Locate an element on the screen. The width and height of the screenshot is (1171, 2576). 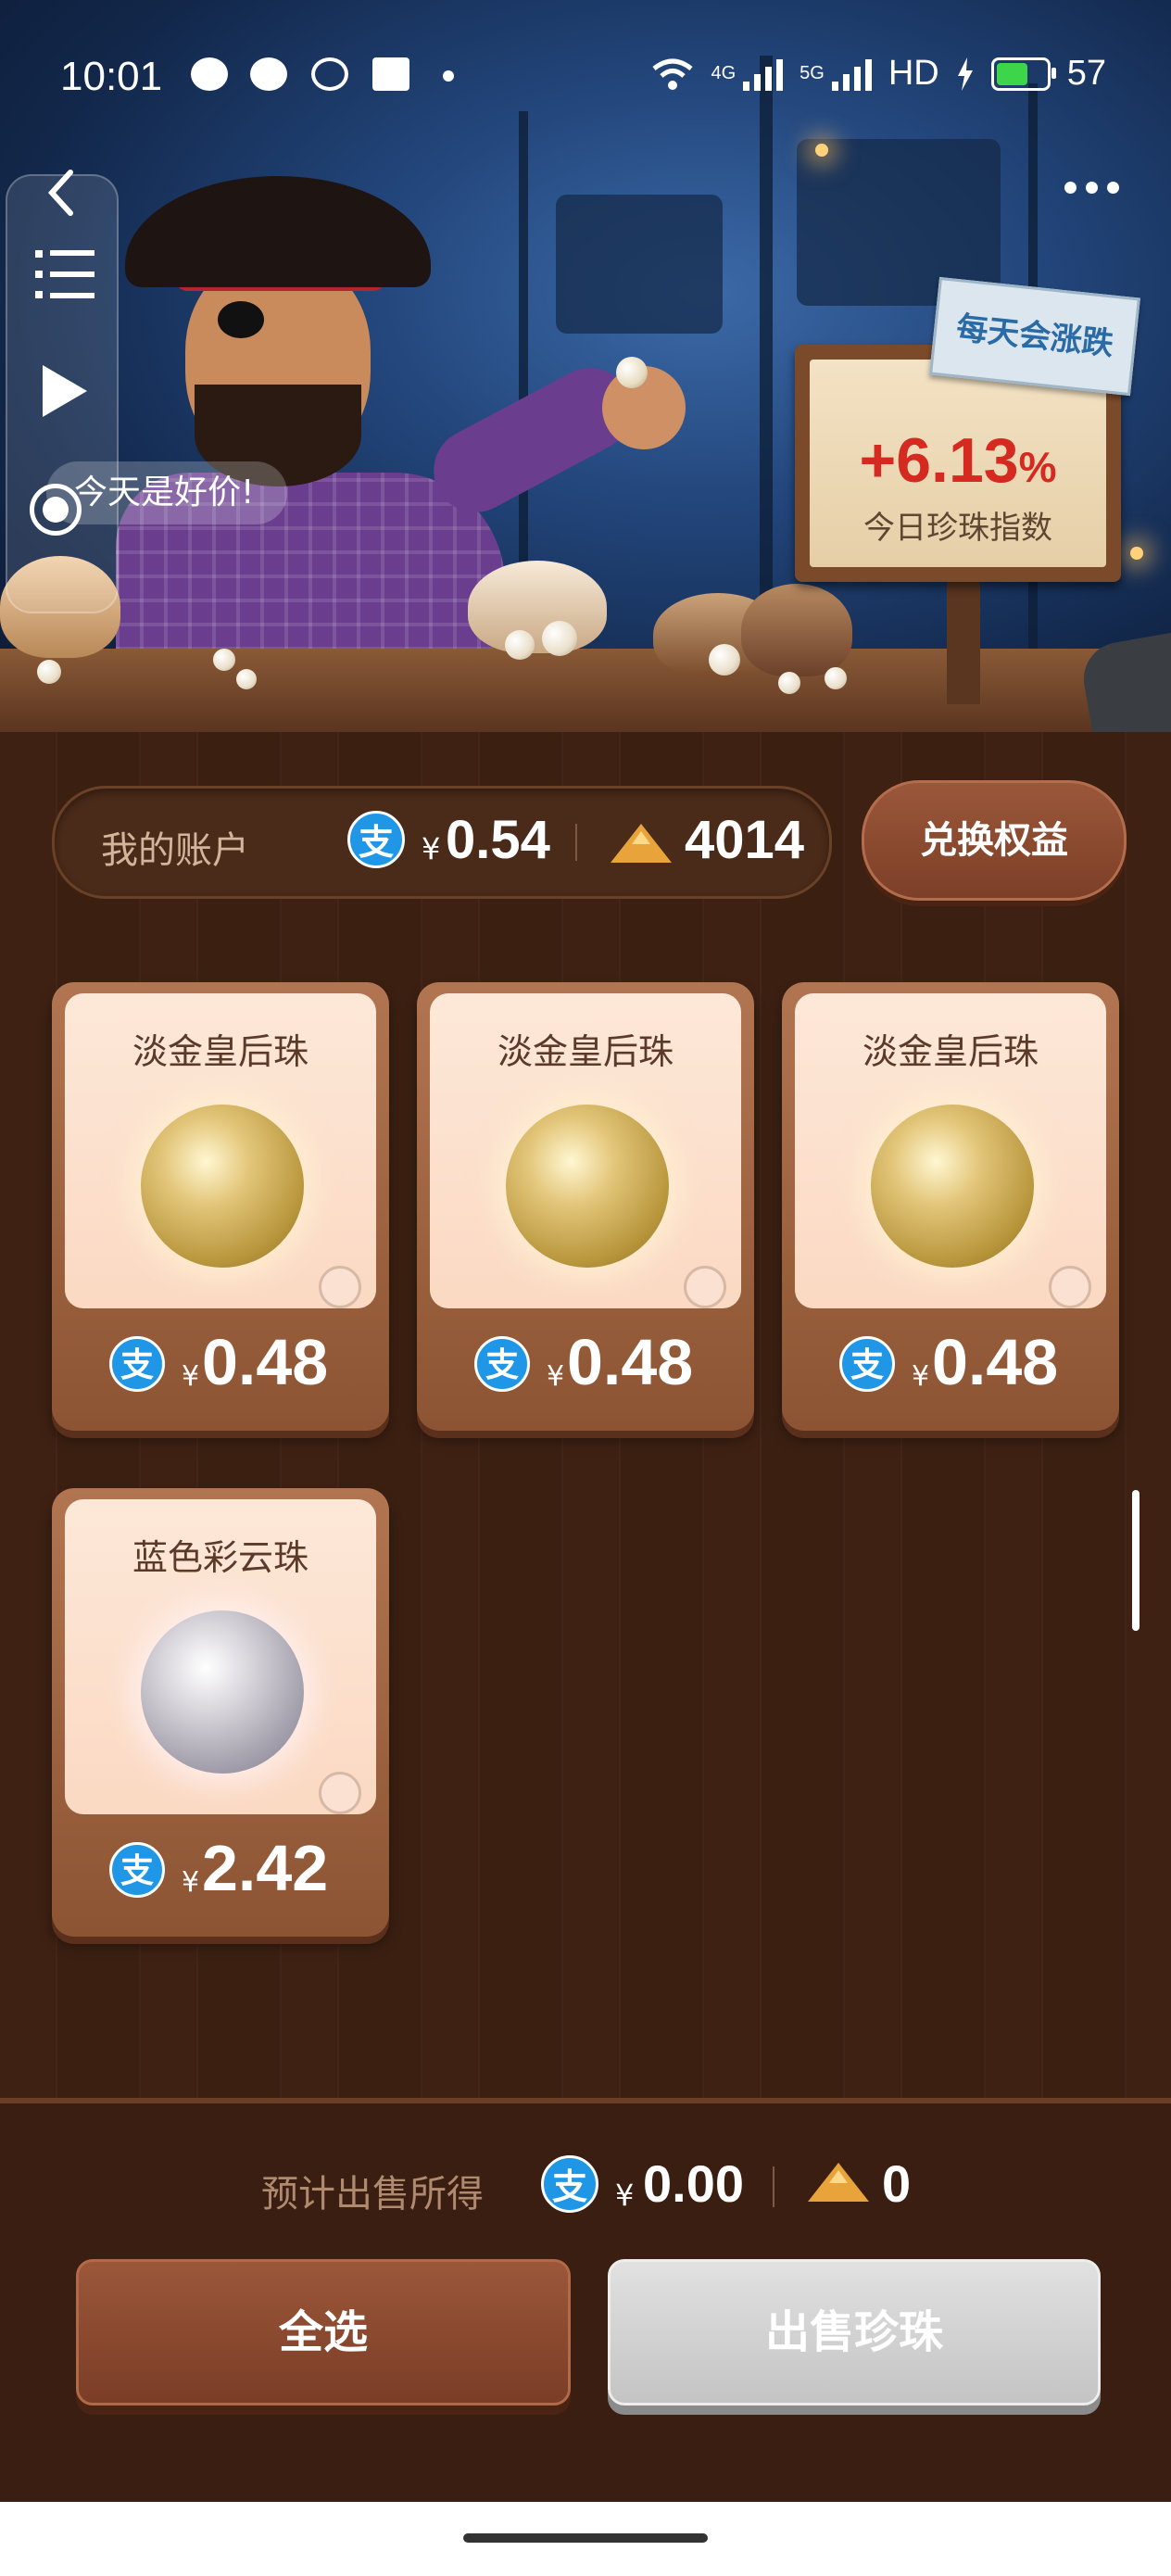
status-bar: 10:01 4G 5G HD 57 is located at coordinates (585, 79).